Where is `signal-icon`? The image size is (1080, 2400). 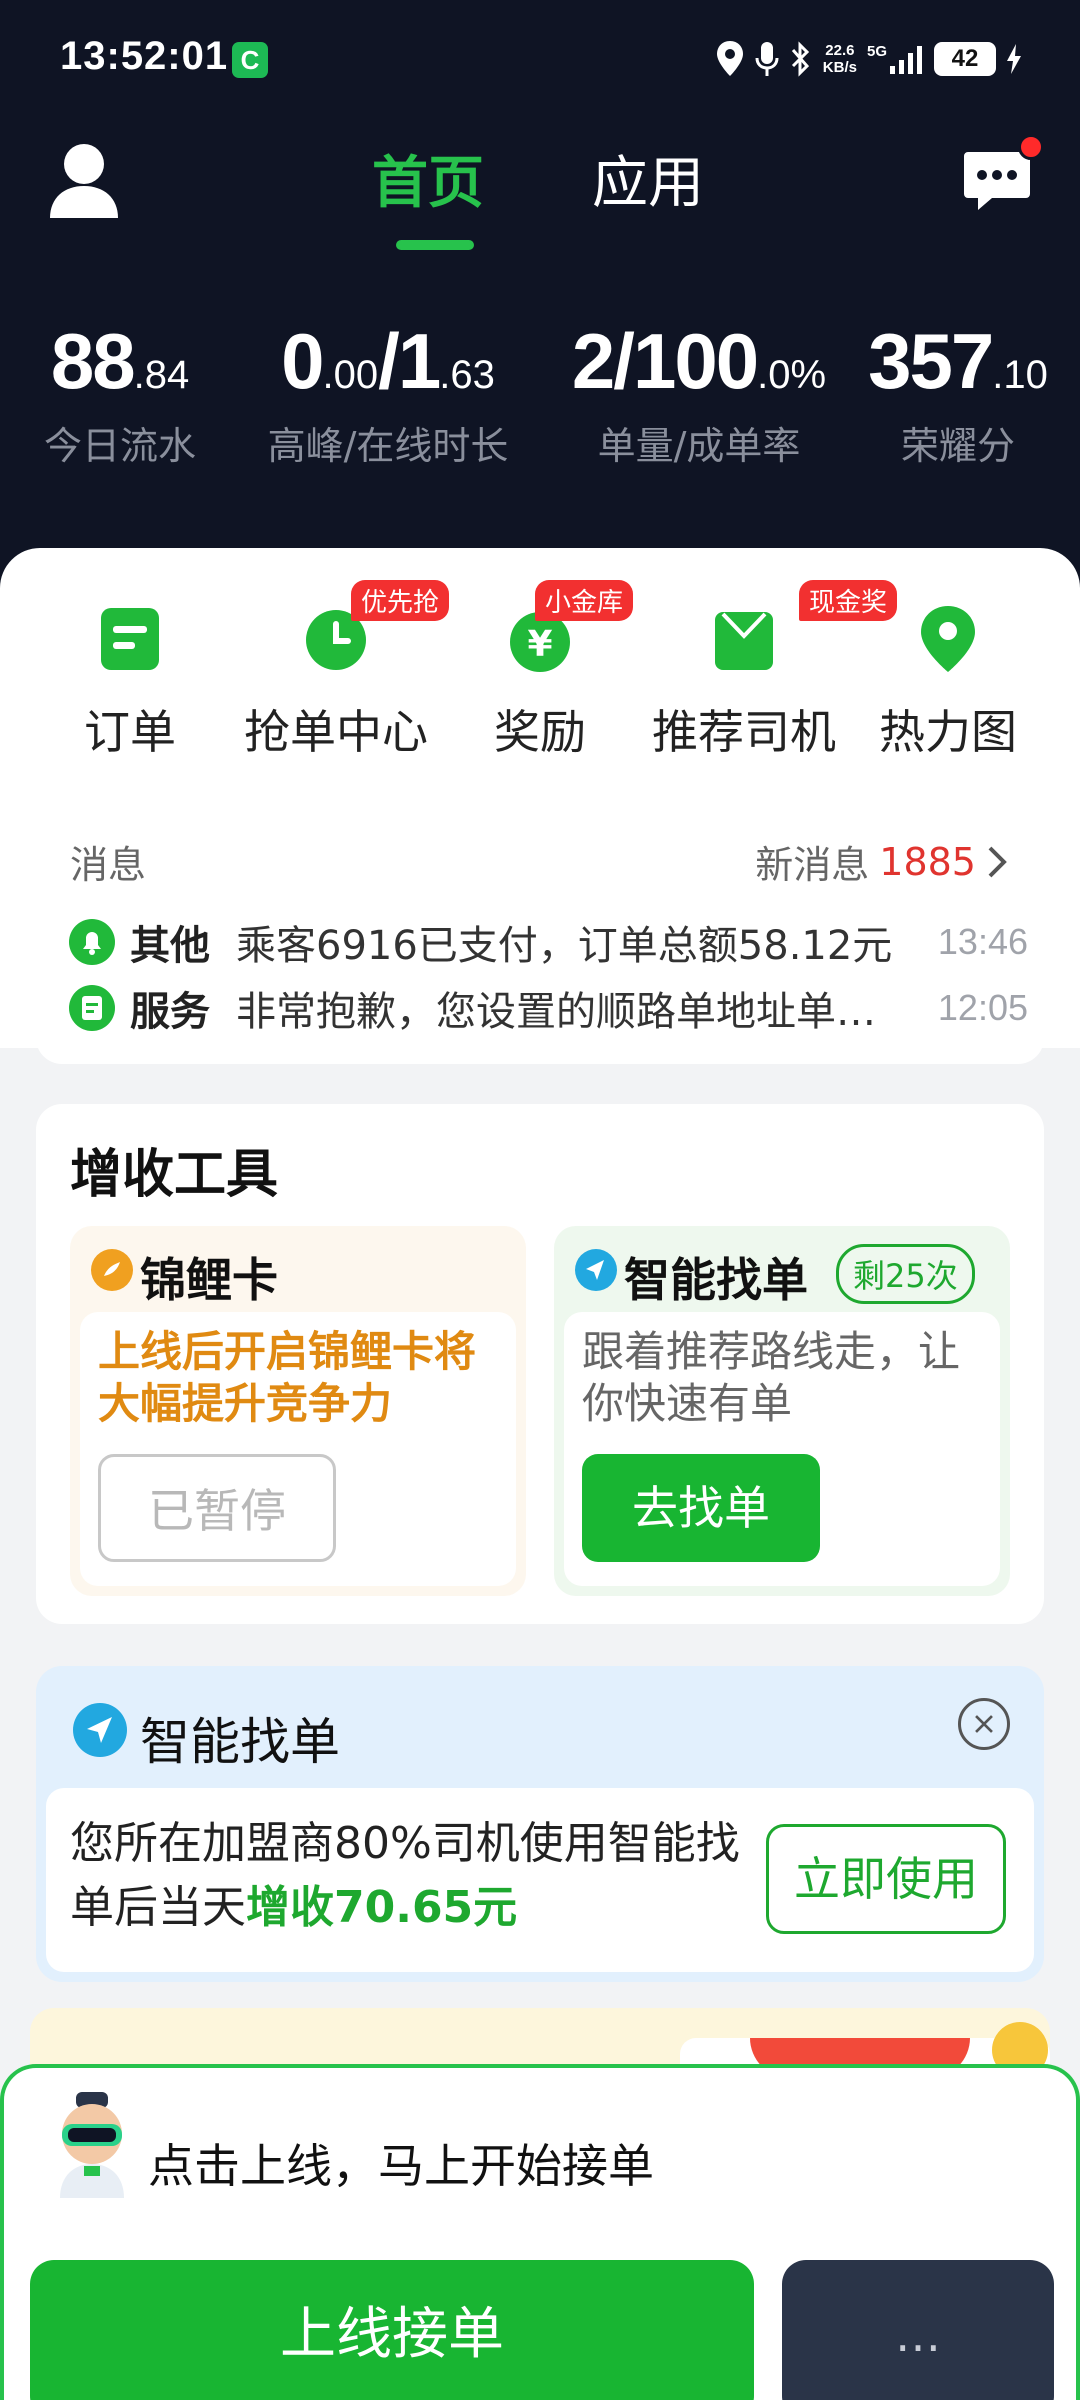 signal-icon is located at coordinates (906, 60).